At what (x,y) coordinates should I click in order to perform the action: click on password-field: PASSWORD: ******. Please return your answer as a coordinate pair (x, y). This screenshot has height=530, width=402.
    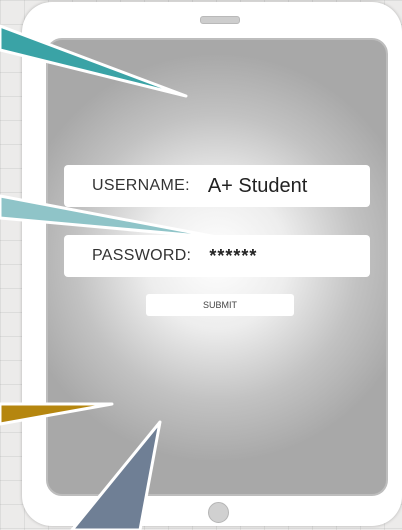
    Looking at the image, I should click on (217, 256).